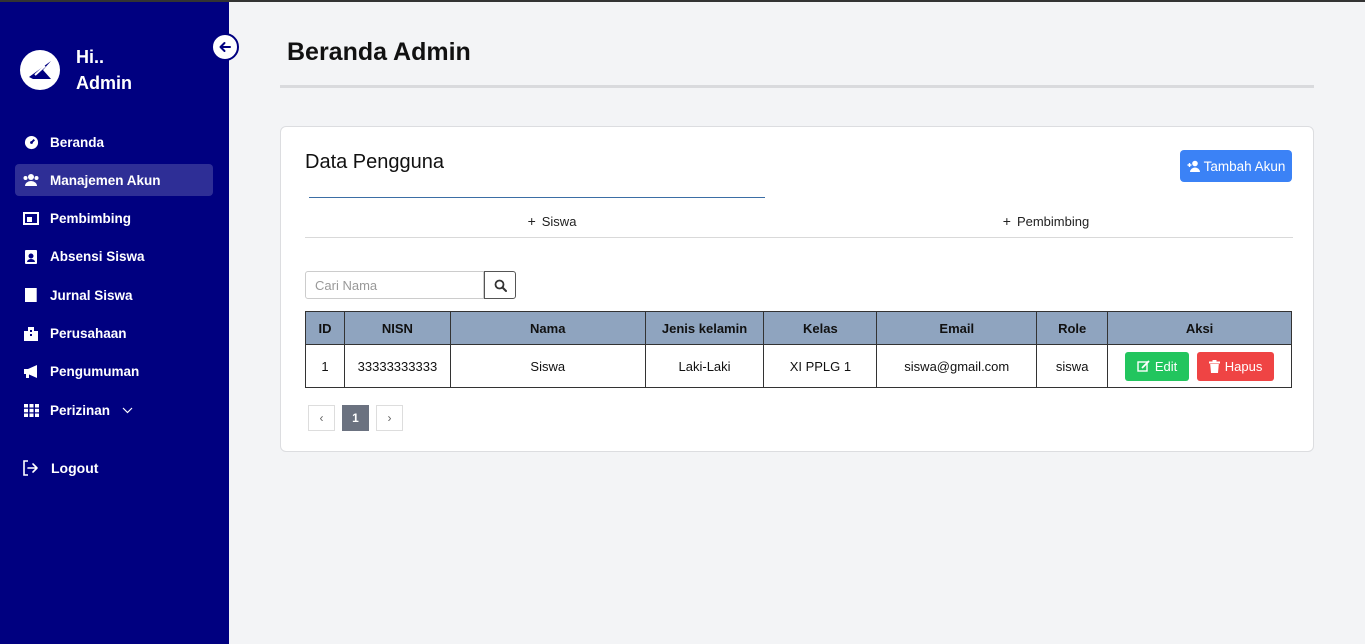  What do you see at coordinates (105, 180) in the screenshot?
I see `sidebar-item-label: Manajemen Akun` at bounding box center [105, 180].